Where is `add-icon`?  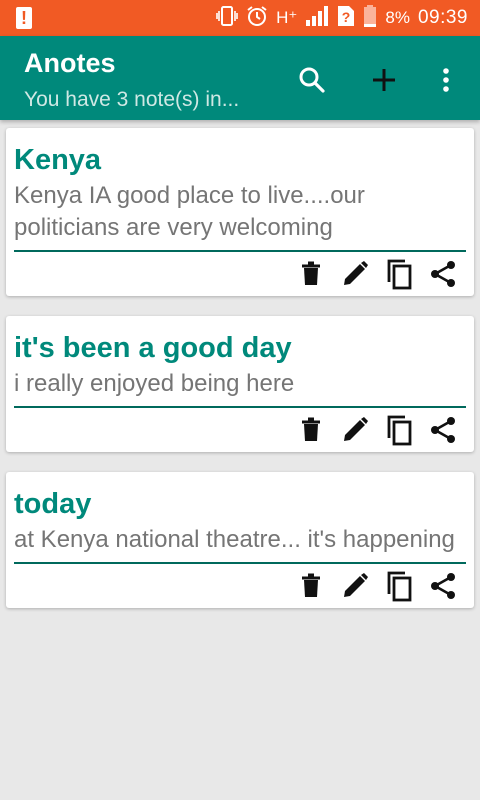
add-icon is located at coordinates (384, 80).